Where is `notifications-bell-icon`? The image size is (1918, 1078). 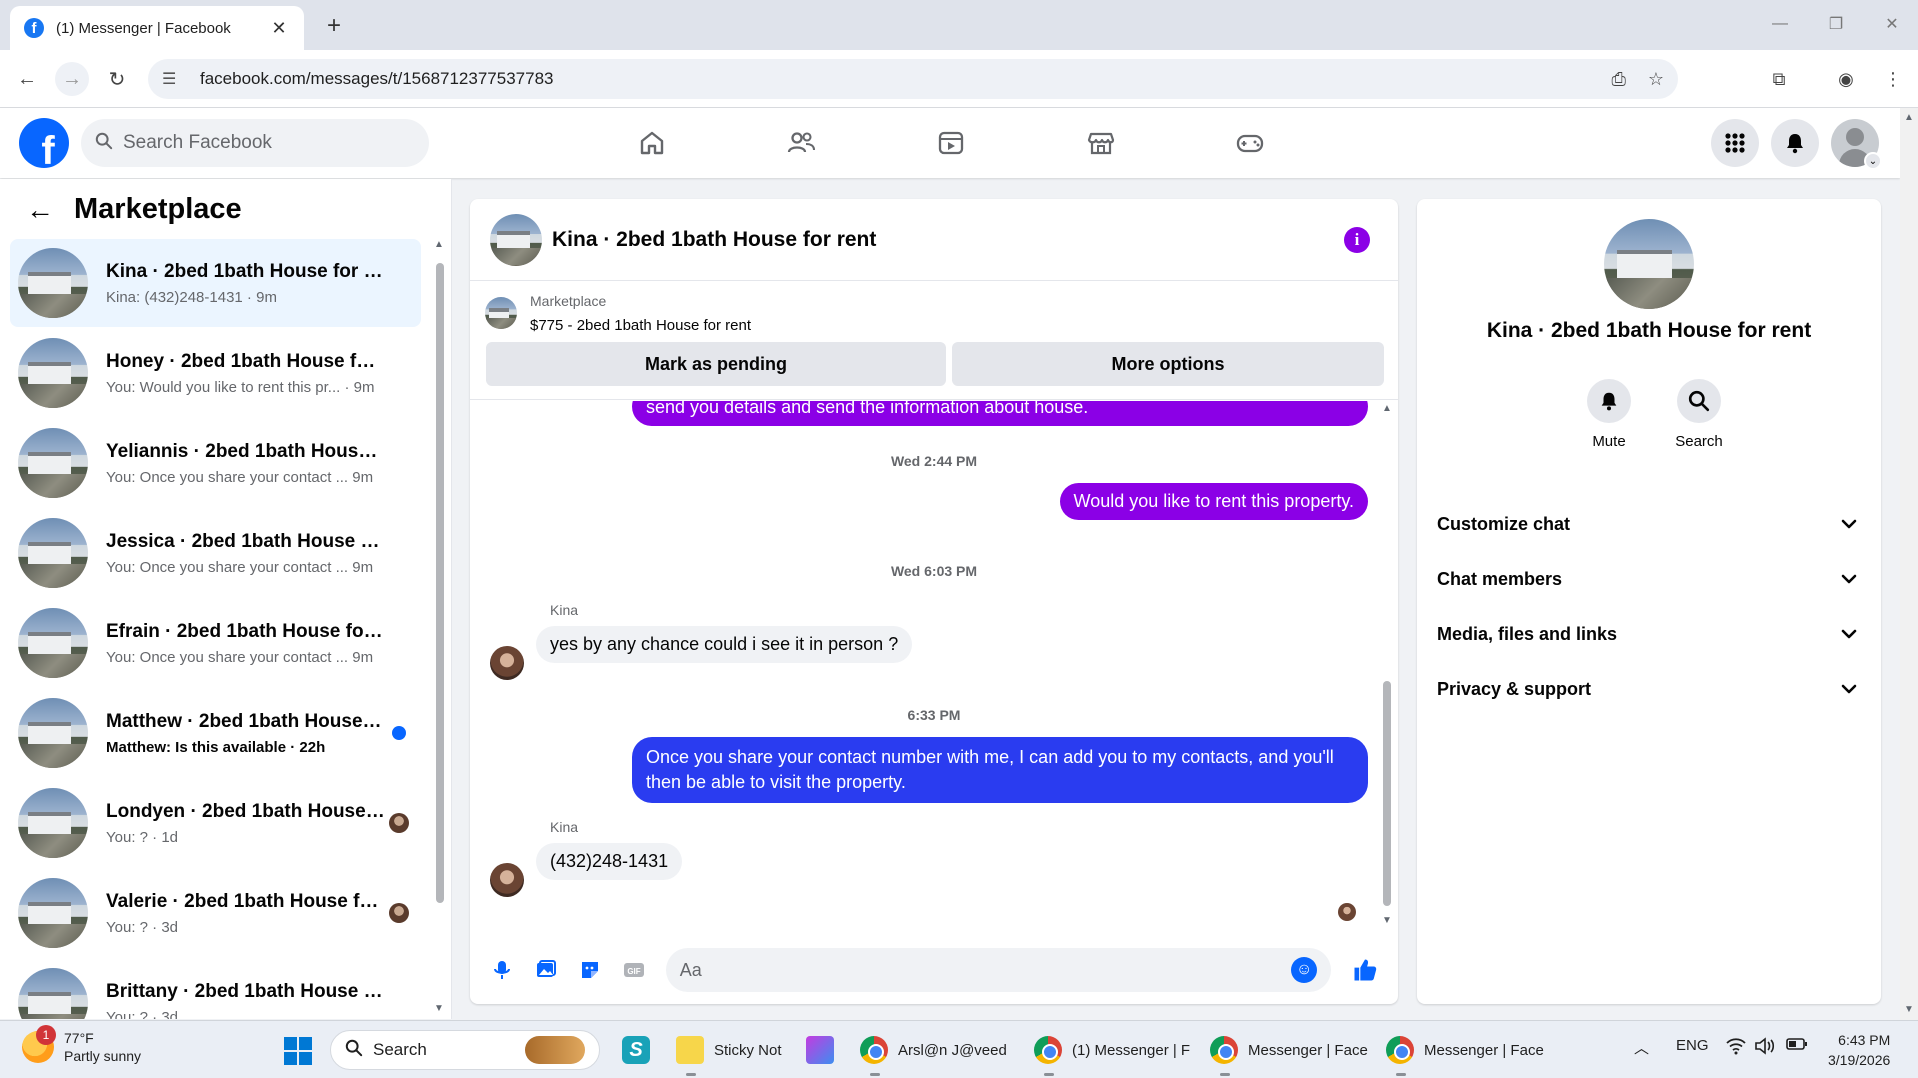
notifications-bell-icon is located at coordinates (1795, 143).